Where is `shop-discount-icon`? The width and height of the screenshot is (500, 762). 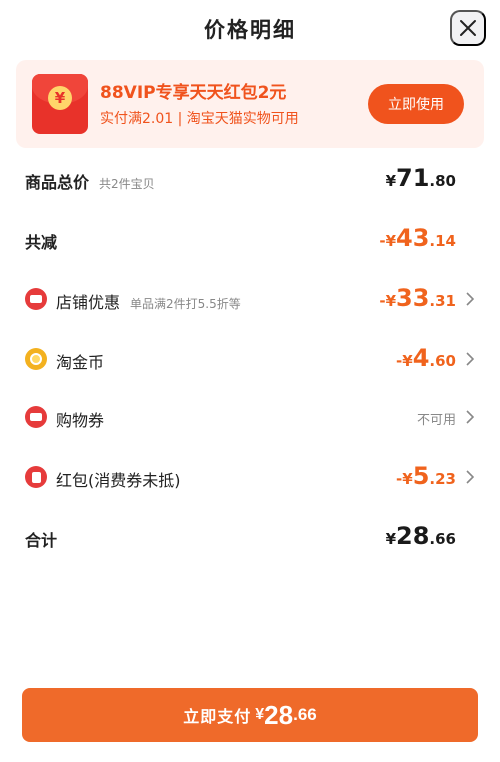
shop-discount-icon is located at coordinates (36, 299).